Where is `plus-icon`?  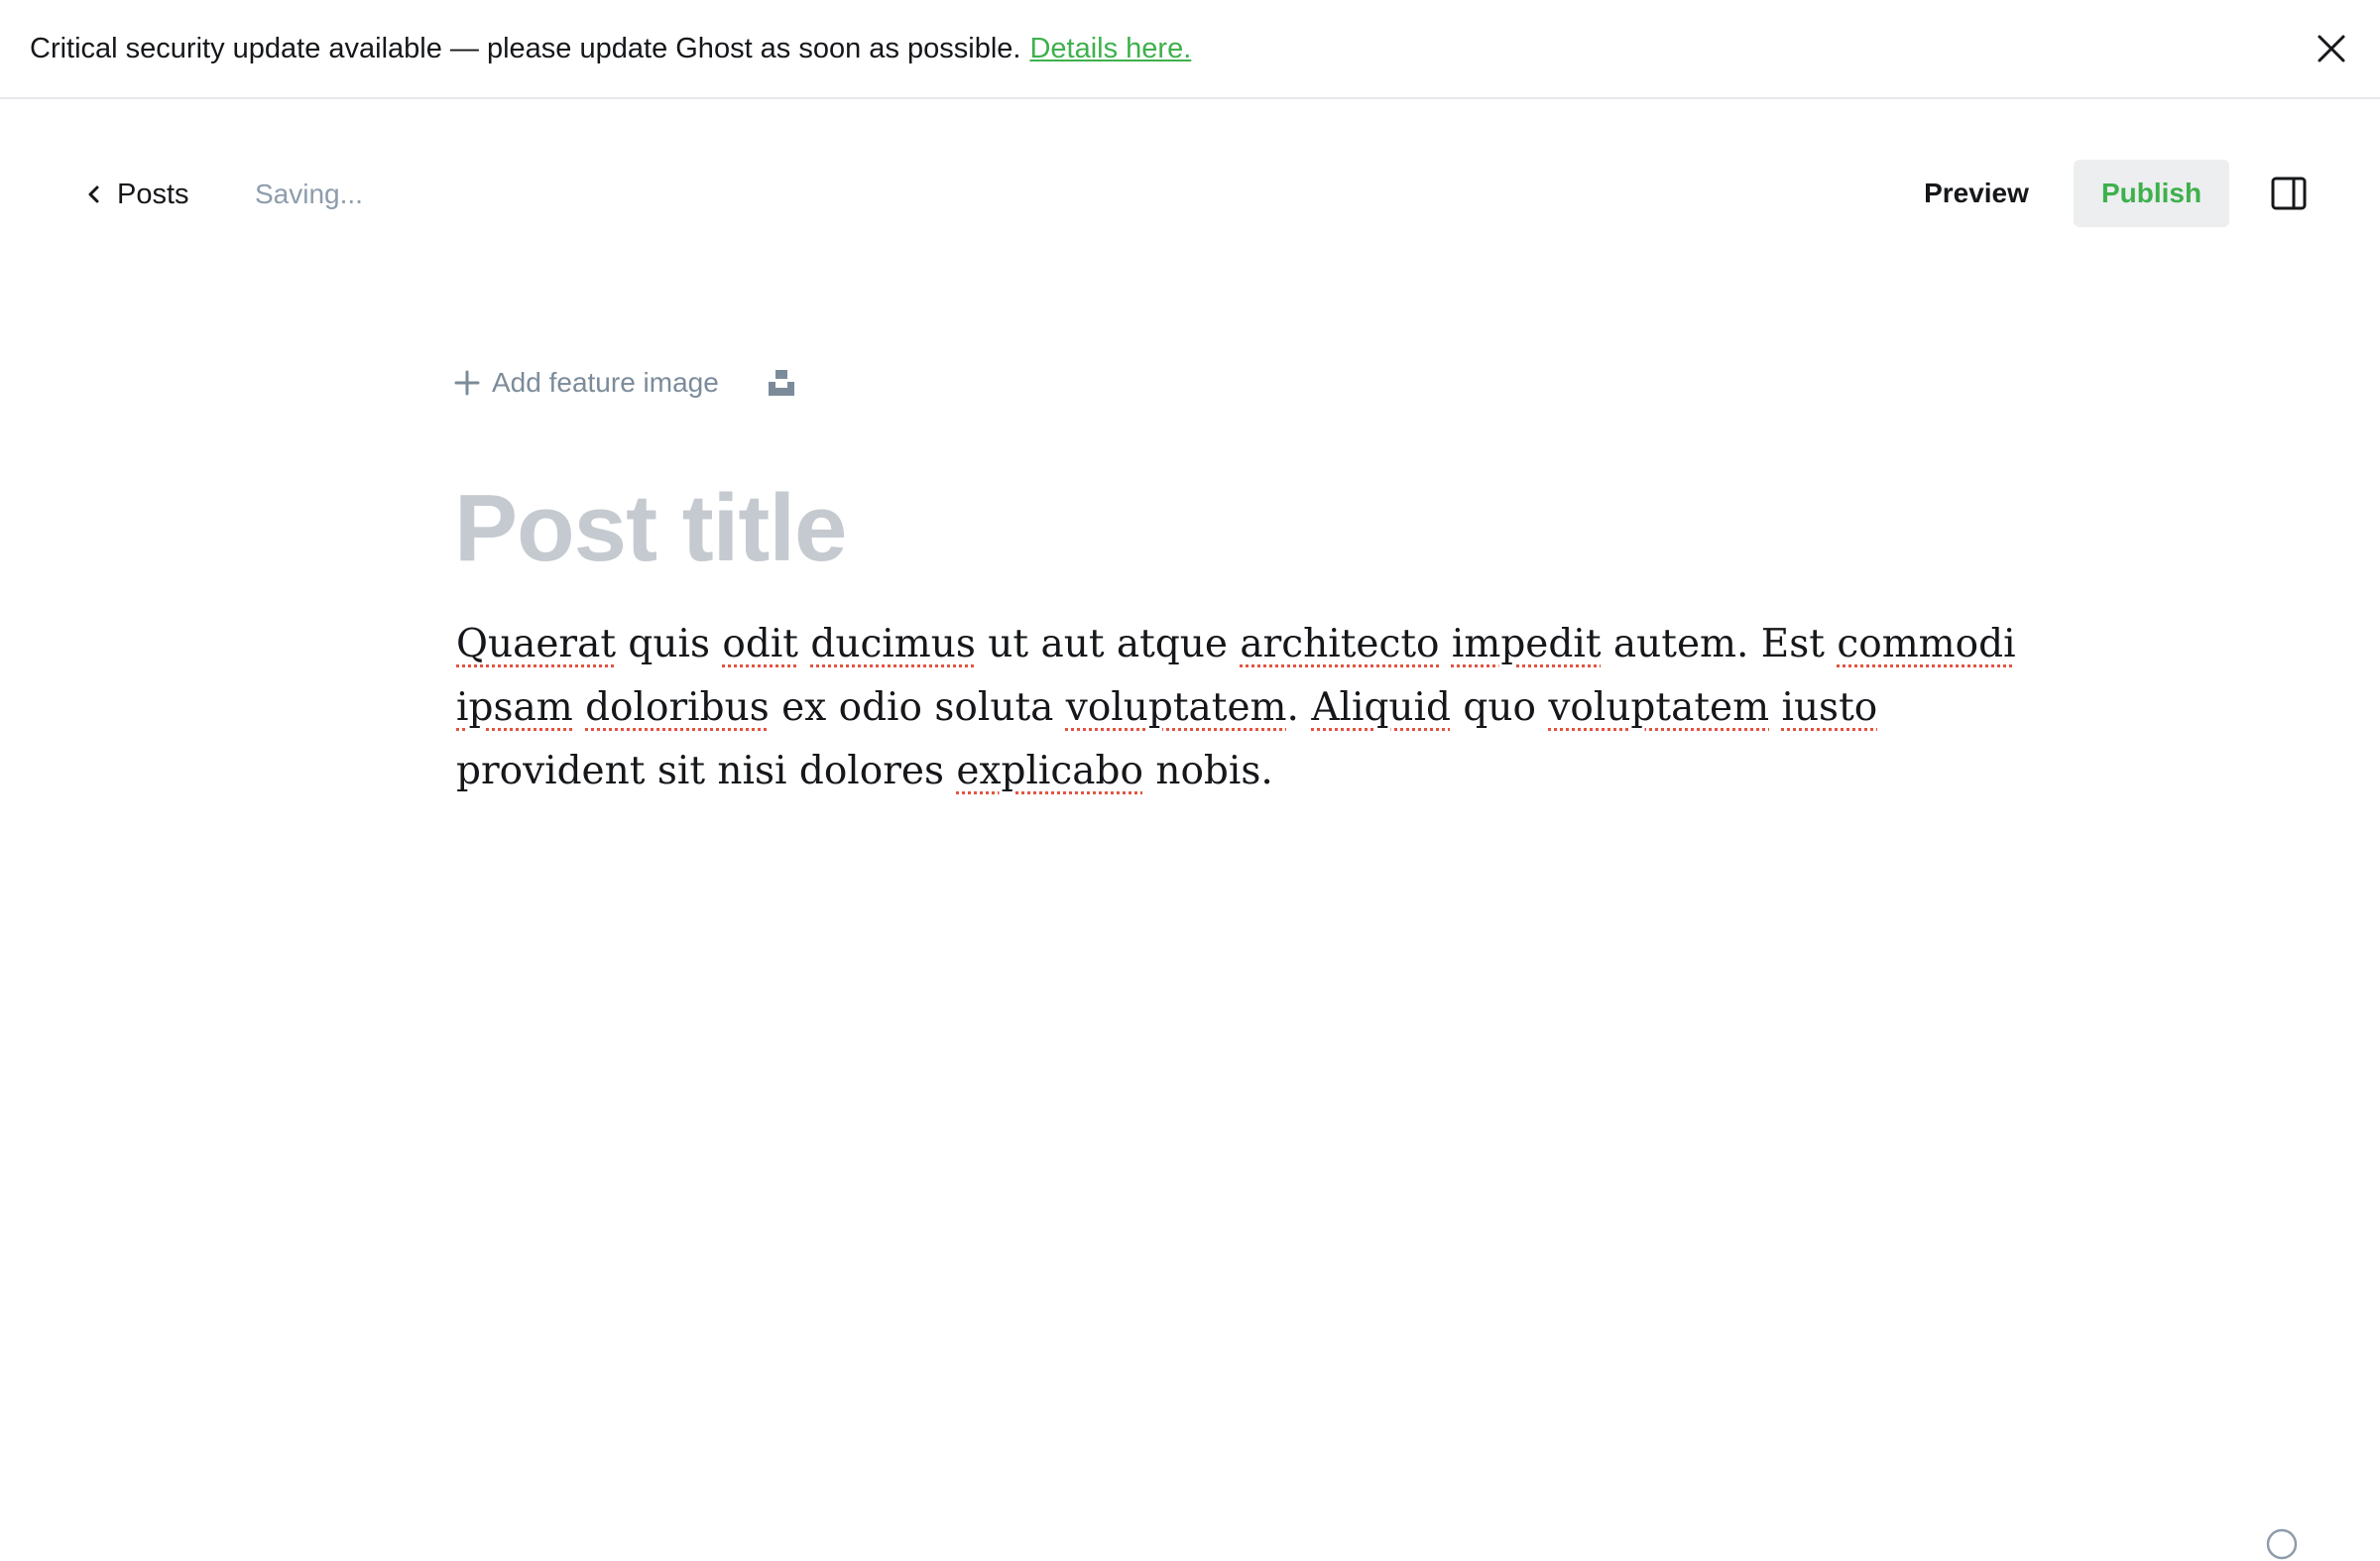 plus-icon is located at coordinates (467, 383).